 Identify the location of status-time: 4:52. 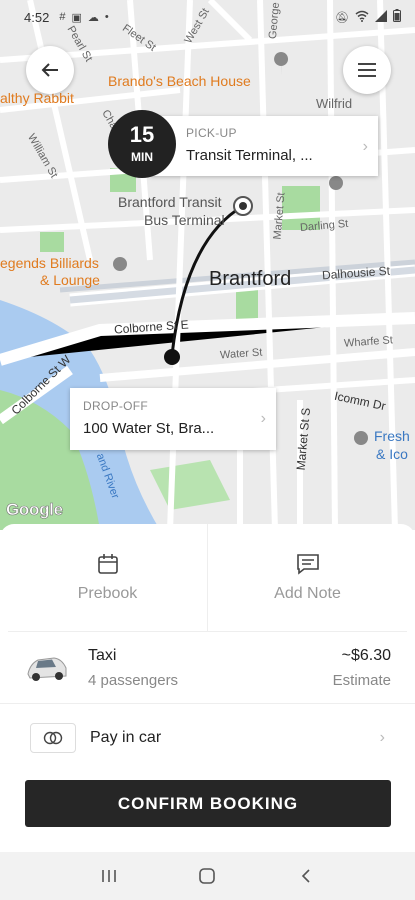
(37, 17).